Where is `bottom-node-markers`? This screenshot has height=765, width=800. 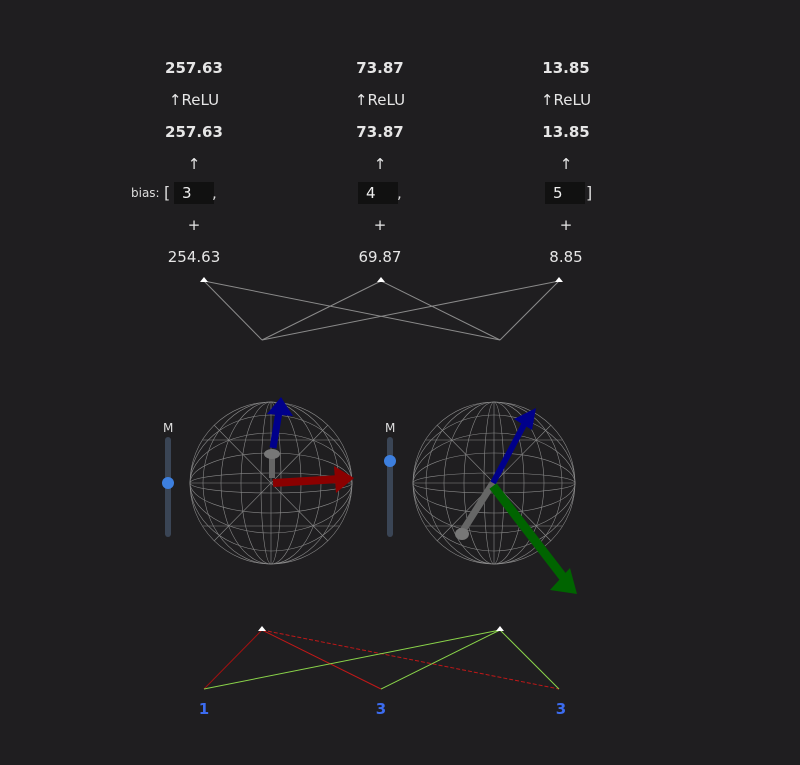
bottom-node-markers is located at coordinates (381, 628).